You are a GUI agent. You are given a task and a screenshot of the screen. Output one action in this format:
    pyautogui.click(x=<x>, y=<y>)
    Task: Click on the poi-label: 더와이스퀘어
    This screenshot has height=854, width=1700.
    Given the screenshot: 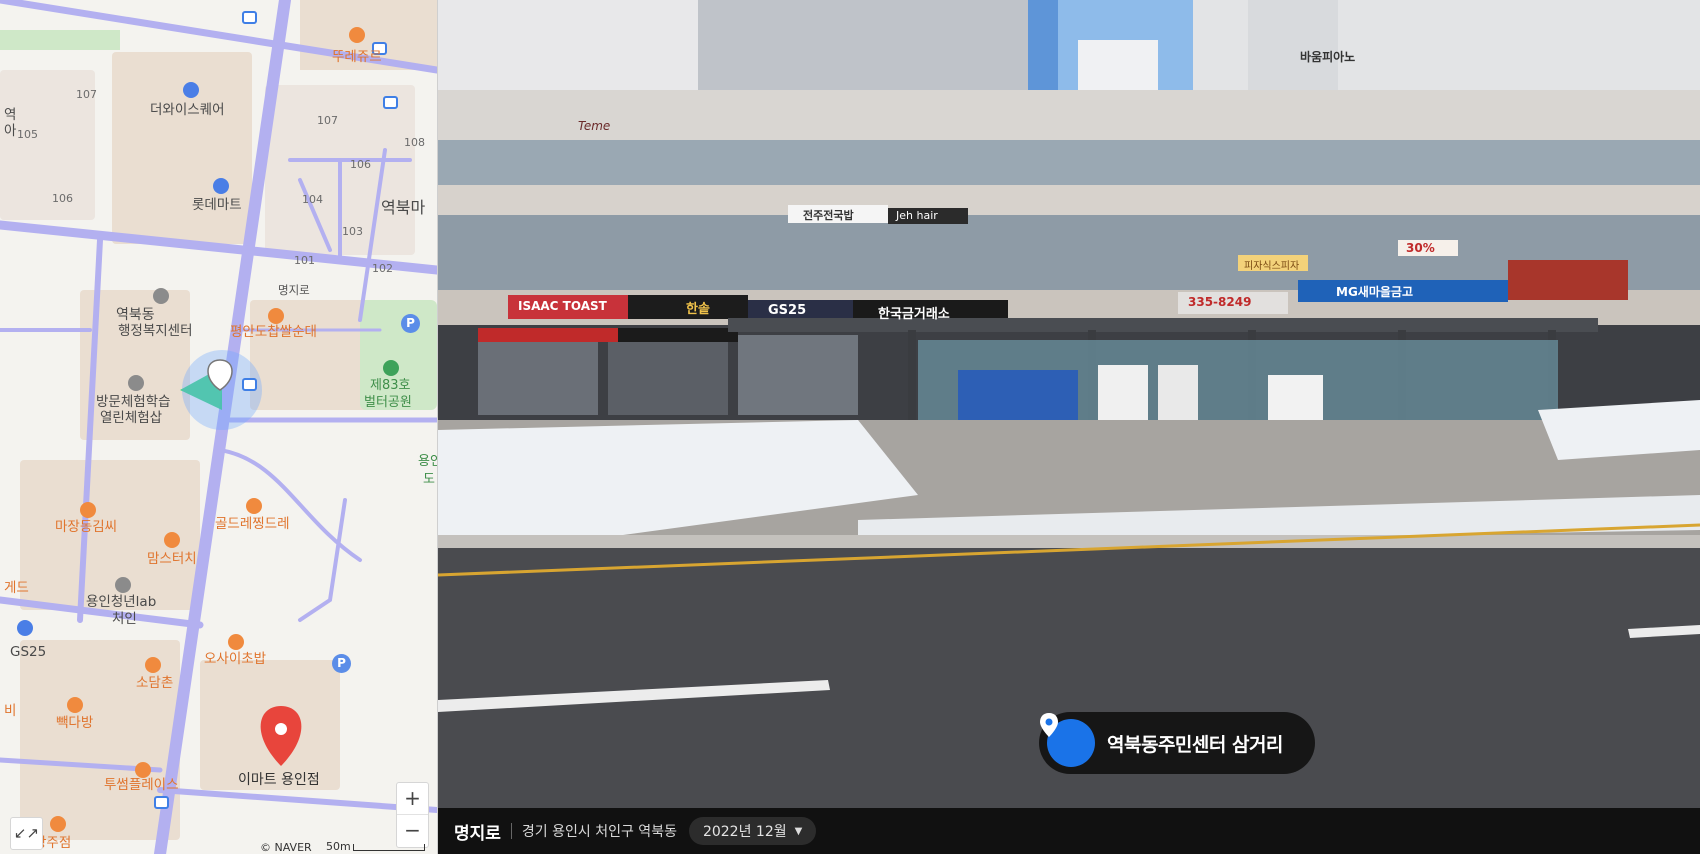 What is the action you would take?
    pyautogui.click(x=187, y=110)
    